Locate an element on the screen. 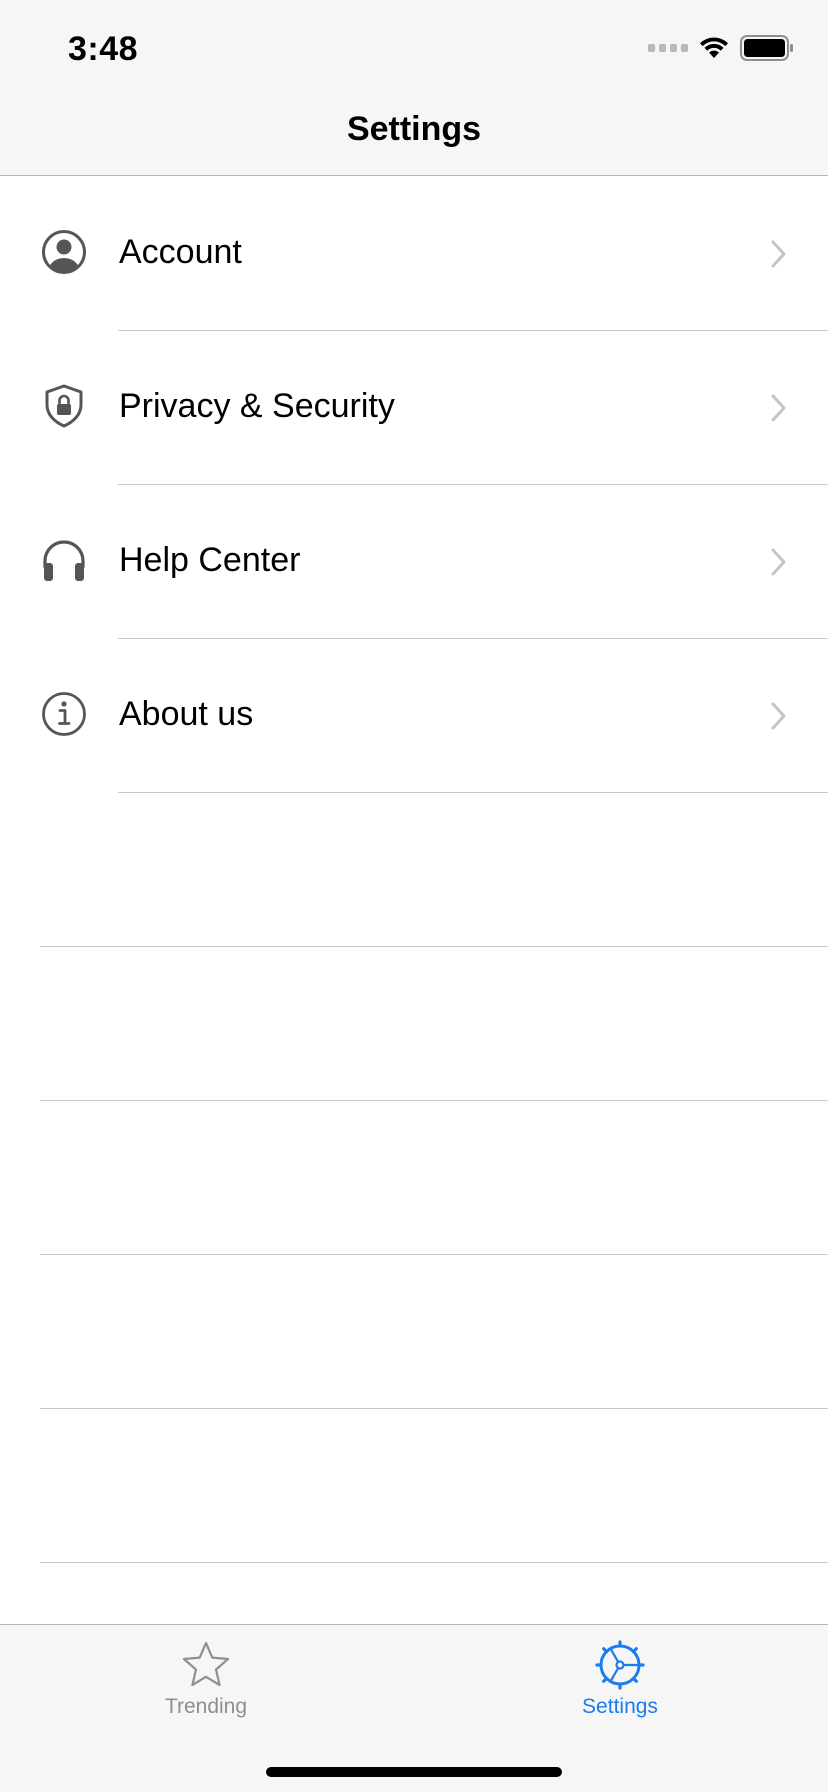 The width and height of the screenshot is (828, 1792). settings-row-label: Account is located at coordinates (180, 252).